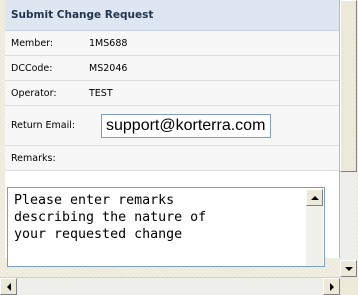  Describe the element at coordinates (32, 43) in the screenshot. I see `member-label: Member:` at that location.